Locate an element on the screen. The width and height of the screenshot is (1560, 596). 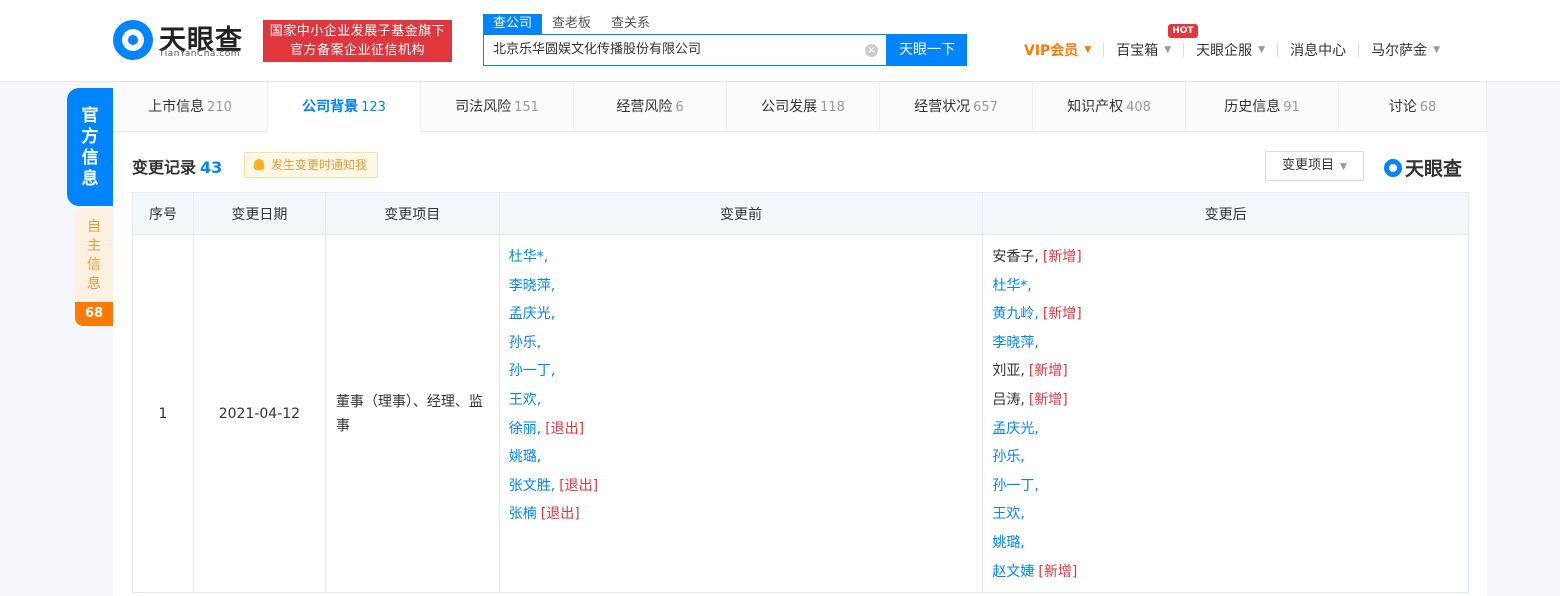
tab-count: 68 is located at coordinates (1428, 107).